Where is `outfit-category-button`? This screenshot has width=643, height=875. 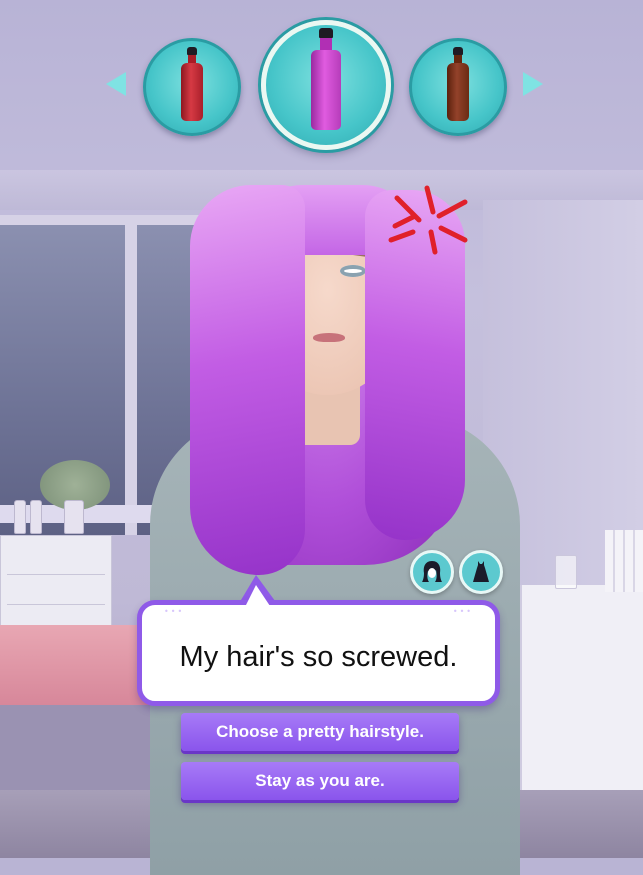 outfit-category-button is located at coordinates (481, 572).